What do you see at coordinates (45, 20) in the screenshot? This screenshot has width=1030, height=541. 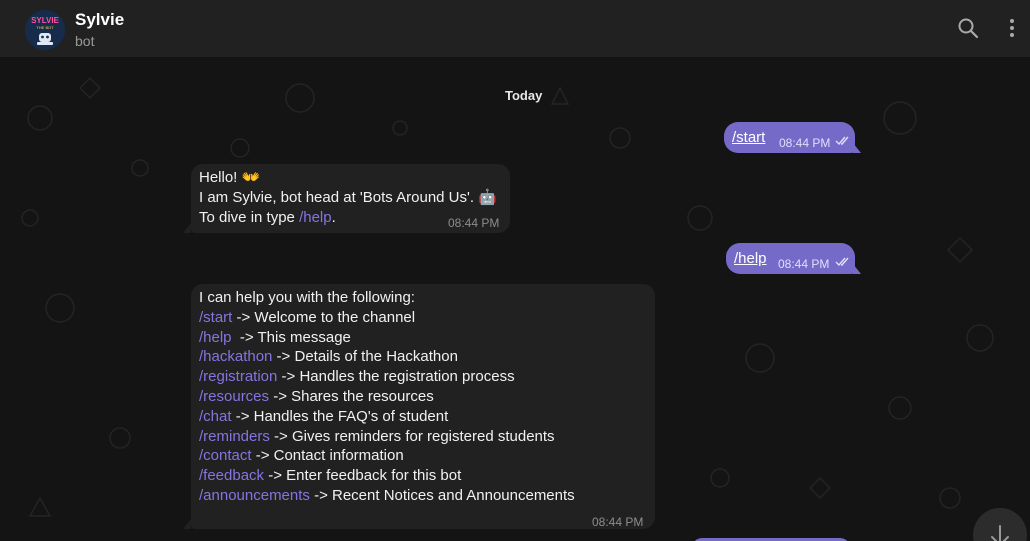 I see `avatar-text-top: SYLVIE` at bounding box center [45, 20].